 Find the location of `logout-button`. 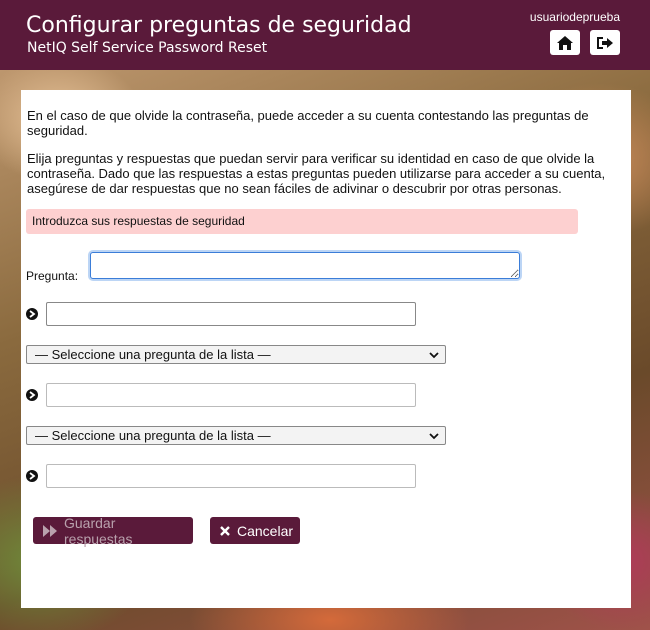

logout-button is located at coordinates (605, 42).